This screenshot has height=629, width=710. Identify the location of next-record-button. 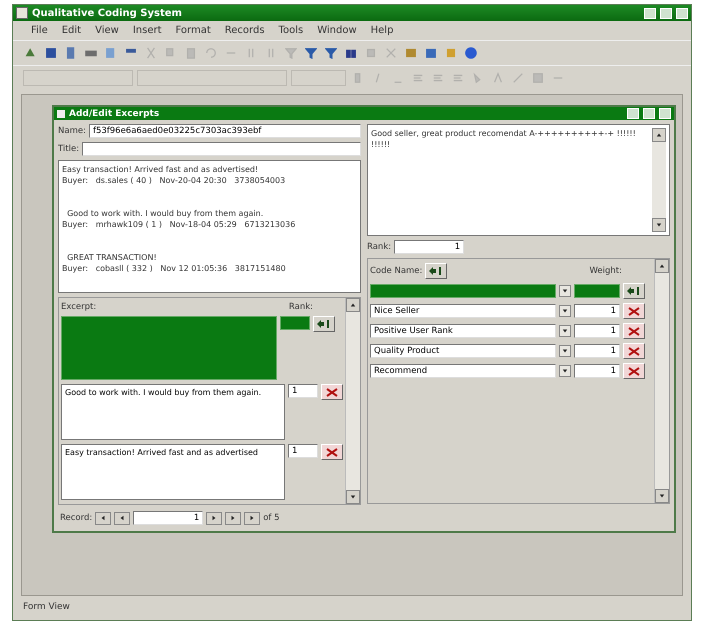
(214, 518).